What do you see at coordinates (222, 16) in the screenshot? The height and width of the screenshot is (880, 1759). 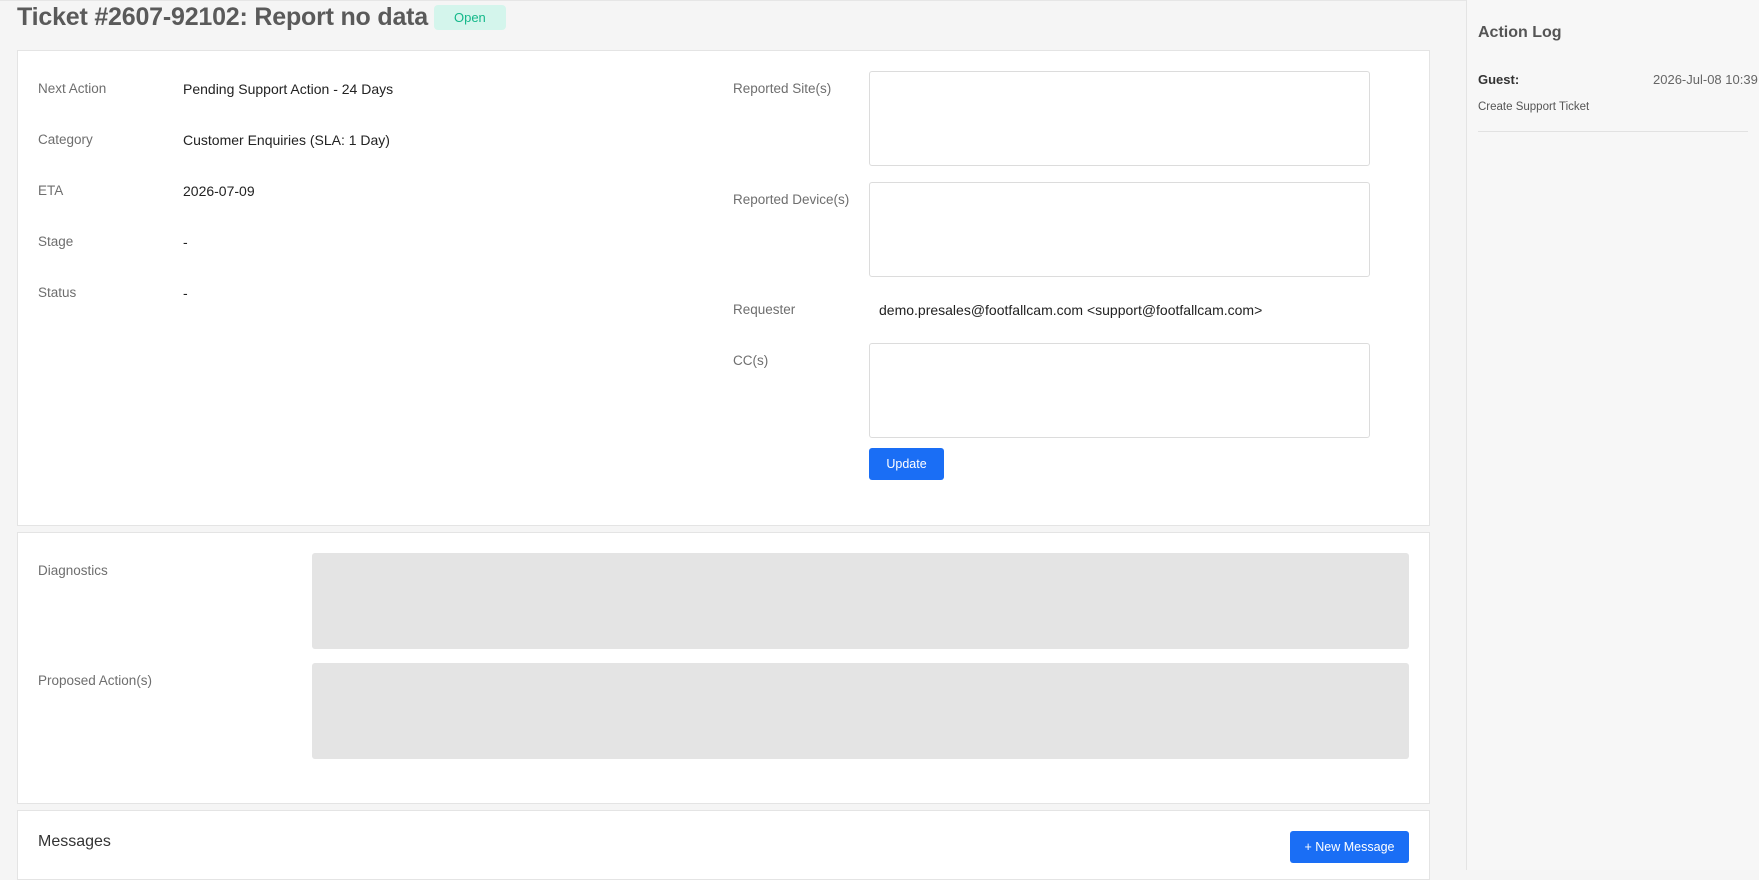 I see `page-title: Ticket #2607-92102: Report no data` at bounding box center [222, 16].